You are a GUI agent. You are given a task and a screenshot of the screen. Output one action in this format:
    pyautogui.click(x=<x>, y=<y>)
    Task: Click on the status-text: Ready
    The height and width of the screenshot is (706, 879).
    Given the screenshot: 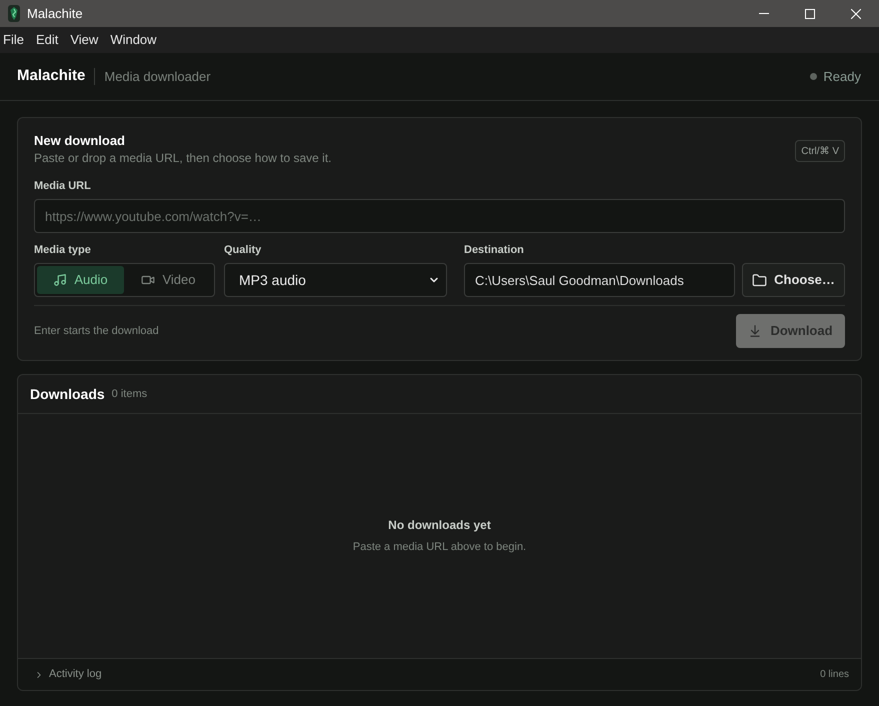 What is the action you would take?
    pyautogui.click(x=842, y=77)
    